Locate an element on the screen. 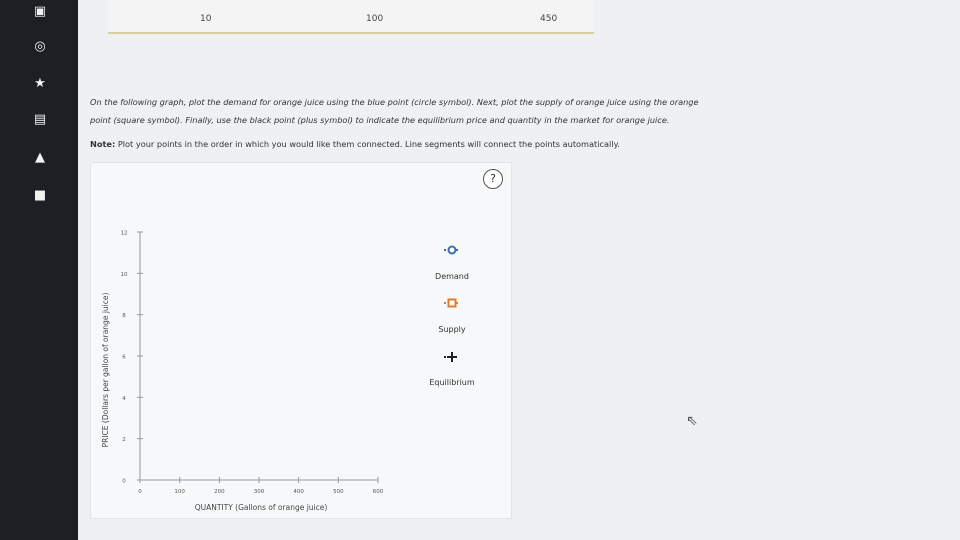  book-icon: ▤ is located at coordinates (40, 120).